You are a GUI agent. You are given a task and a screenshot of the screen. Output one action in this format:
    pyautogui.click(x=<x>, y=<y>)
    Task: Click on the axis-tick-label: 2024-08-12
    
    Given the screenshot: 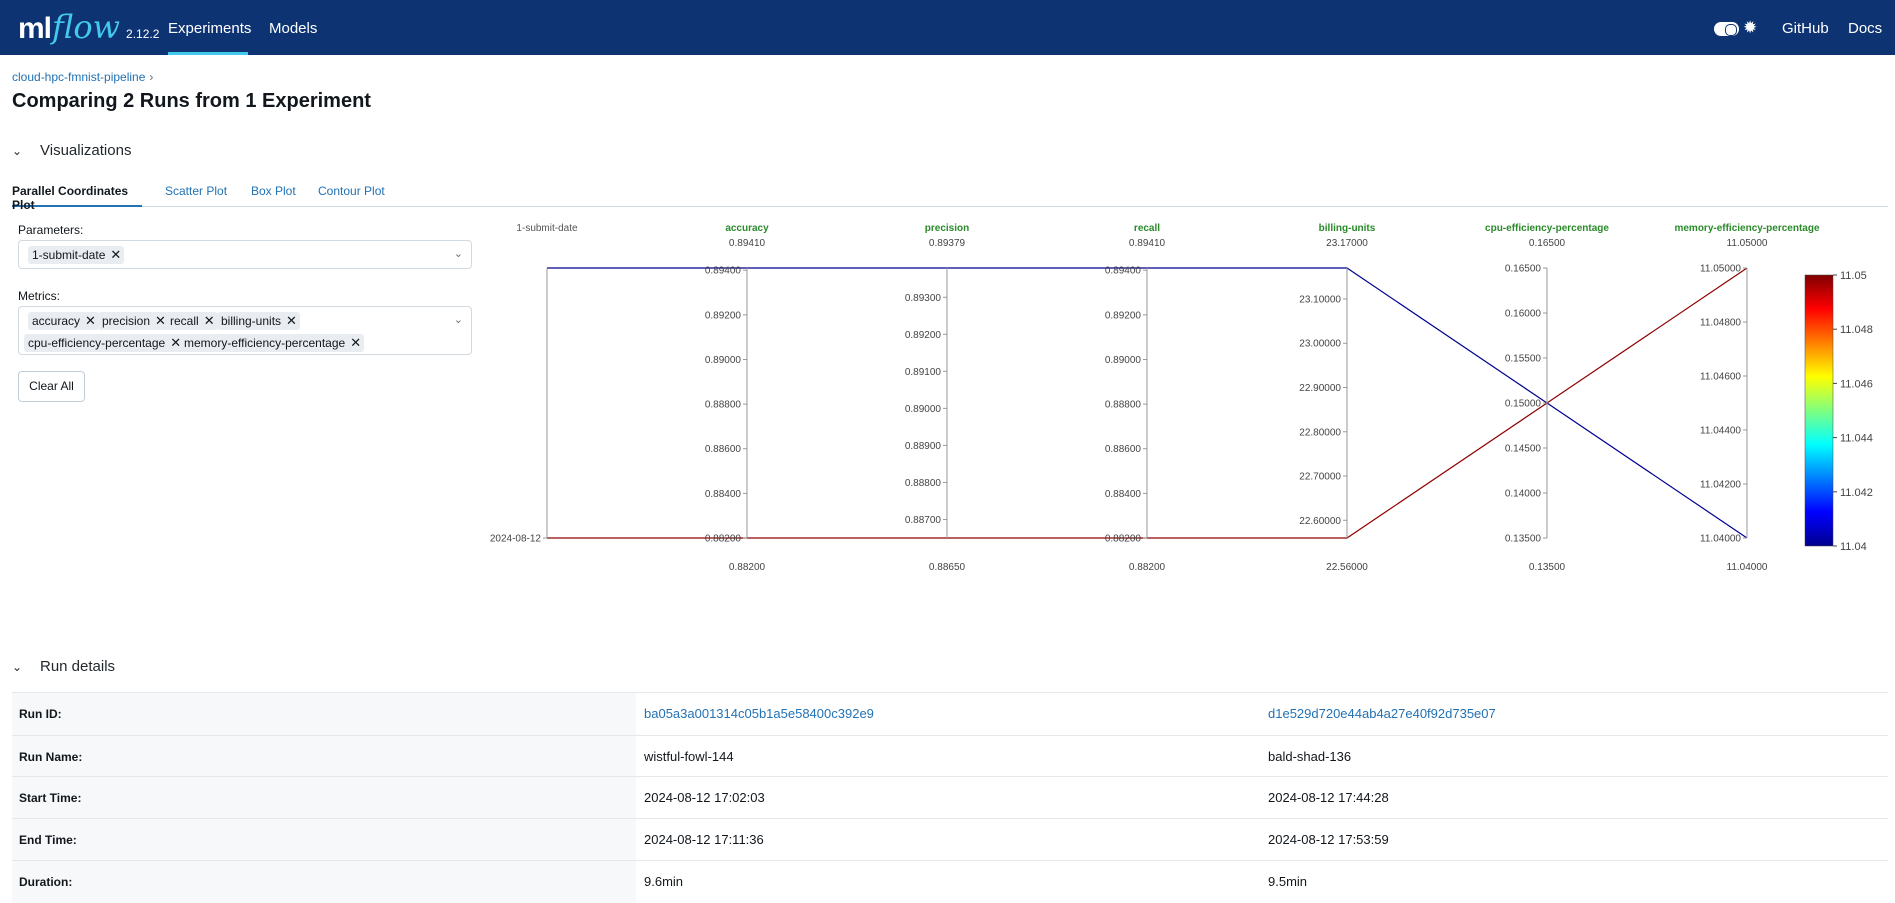 What is the action you would take?
    pyautogui.click(x=516, y=539)
    